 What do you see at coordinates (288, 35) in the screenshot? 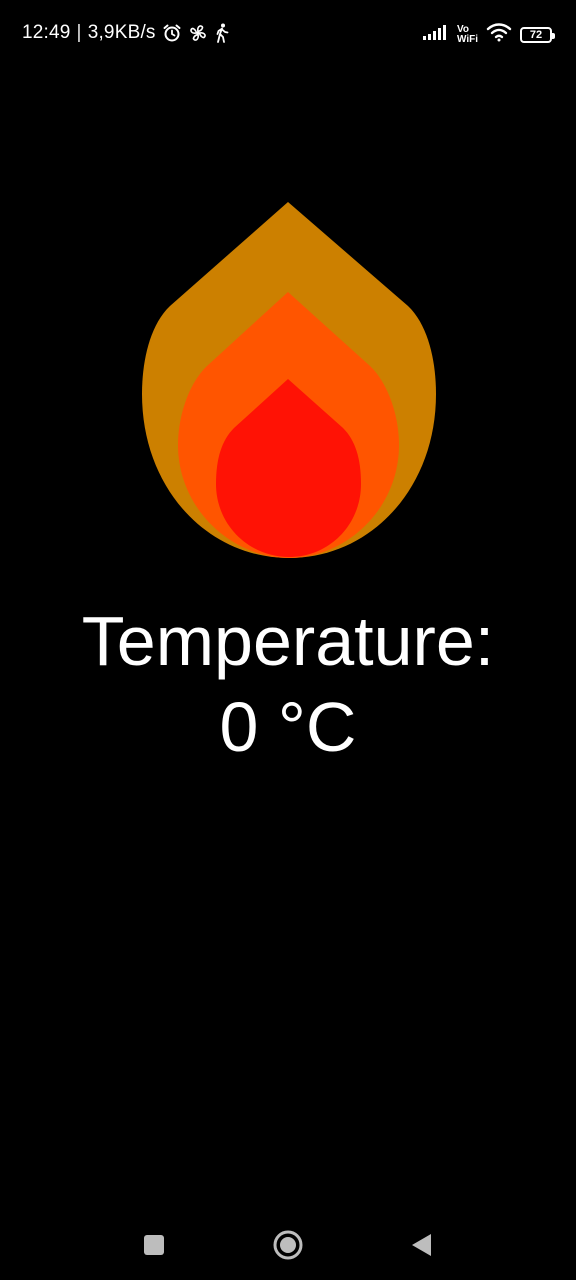
I see `status-bar: 12:49 | 3,9KB/s Vo WiFi 72` at bounding box center [288, 35].